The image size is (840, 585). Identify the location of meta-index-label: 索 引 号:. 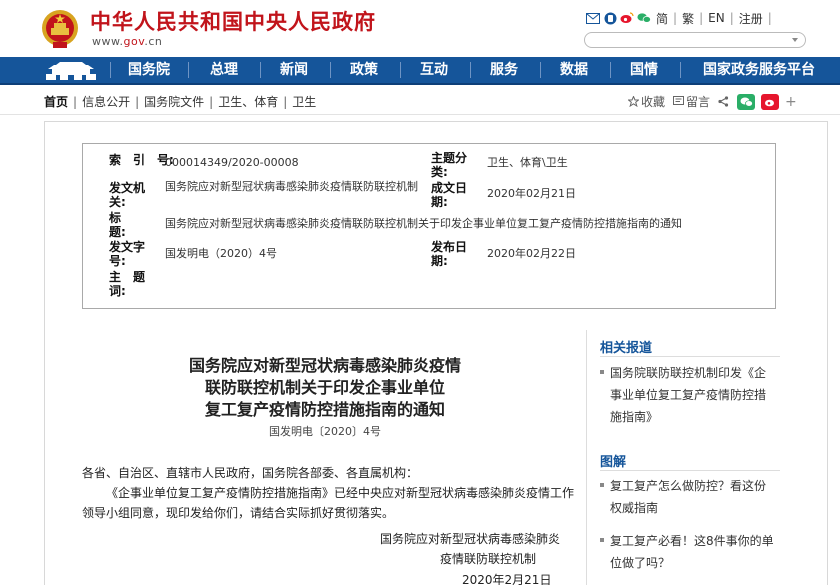
(141, 160).